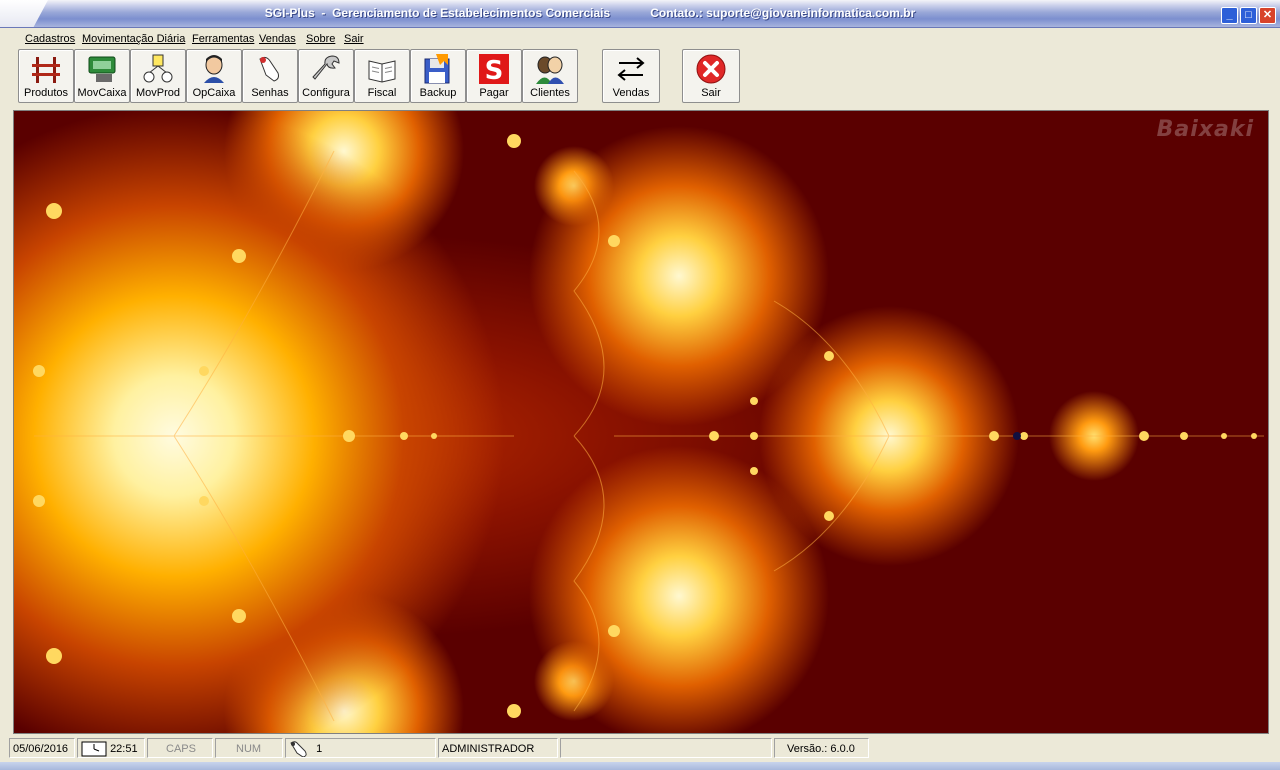 This screenshot has width=1280, height=770. Describe the element at coordinates (631, 69) in the screenshot. I see `swap-arrows-icon` at that location.